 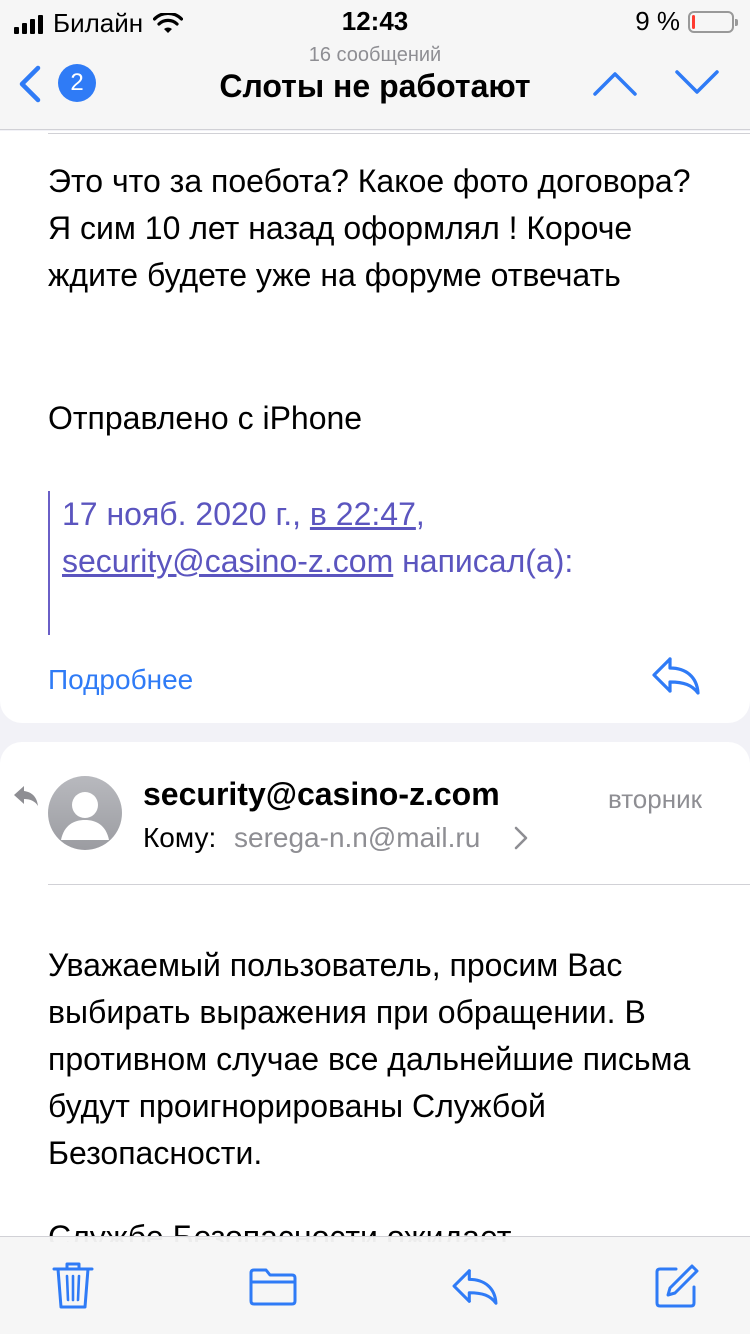 What do you see at coordinates (713, 21) in the screenshot?
I see `battery-icon` at bounding box center [713, 21].